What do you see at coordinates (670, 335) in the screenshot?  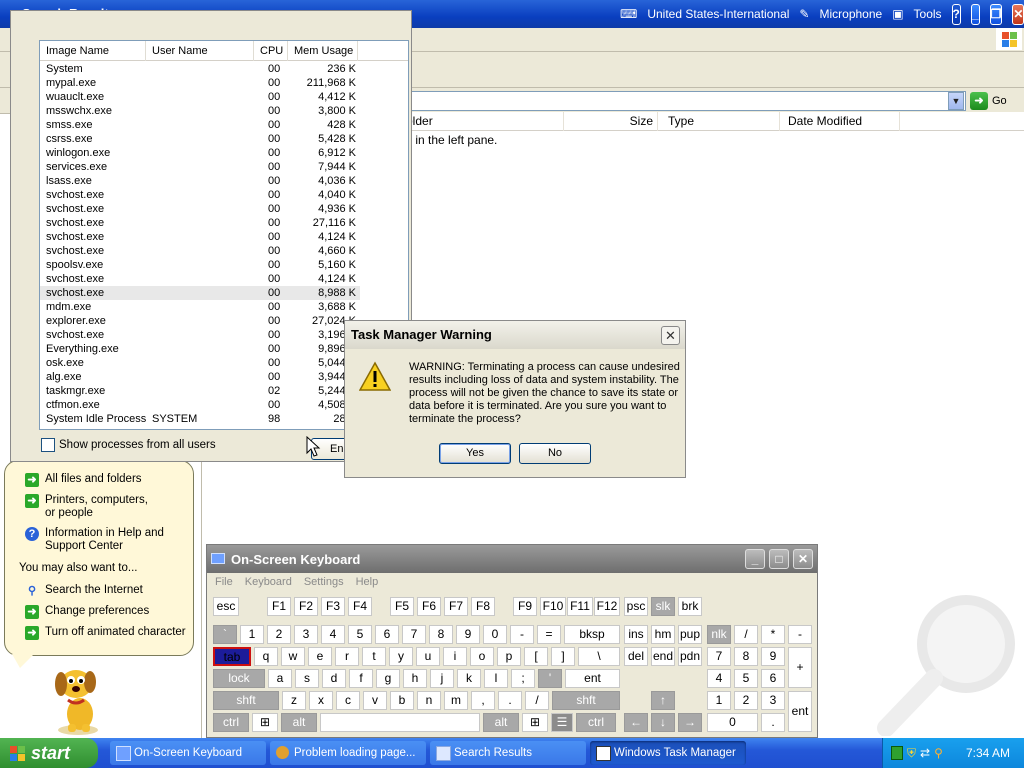 I see `close-icon: ✕` at bounding box center [670, 335].